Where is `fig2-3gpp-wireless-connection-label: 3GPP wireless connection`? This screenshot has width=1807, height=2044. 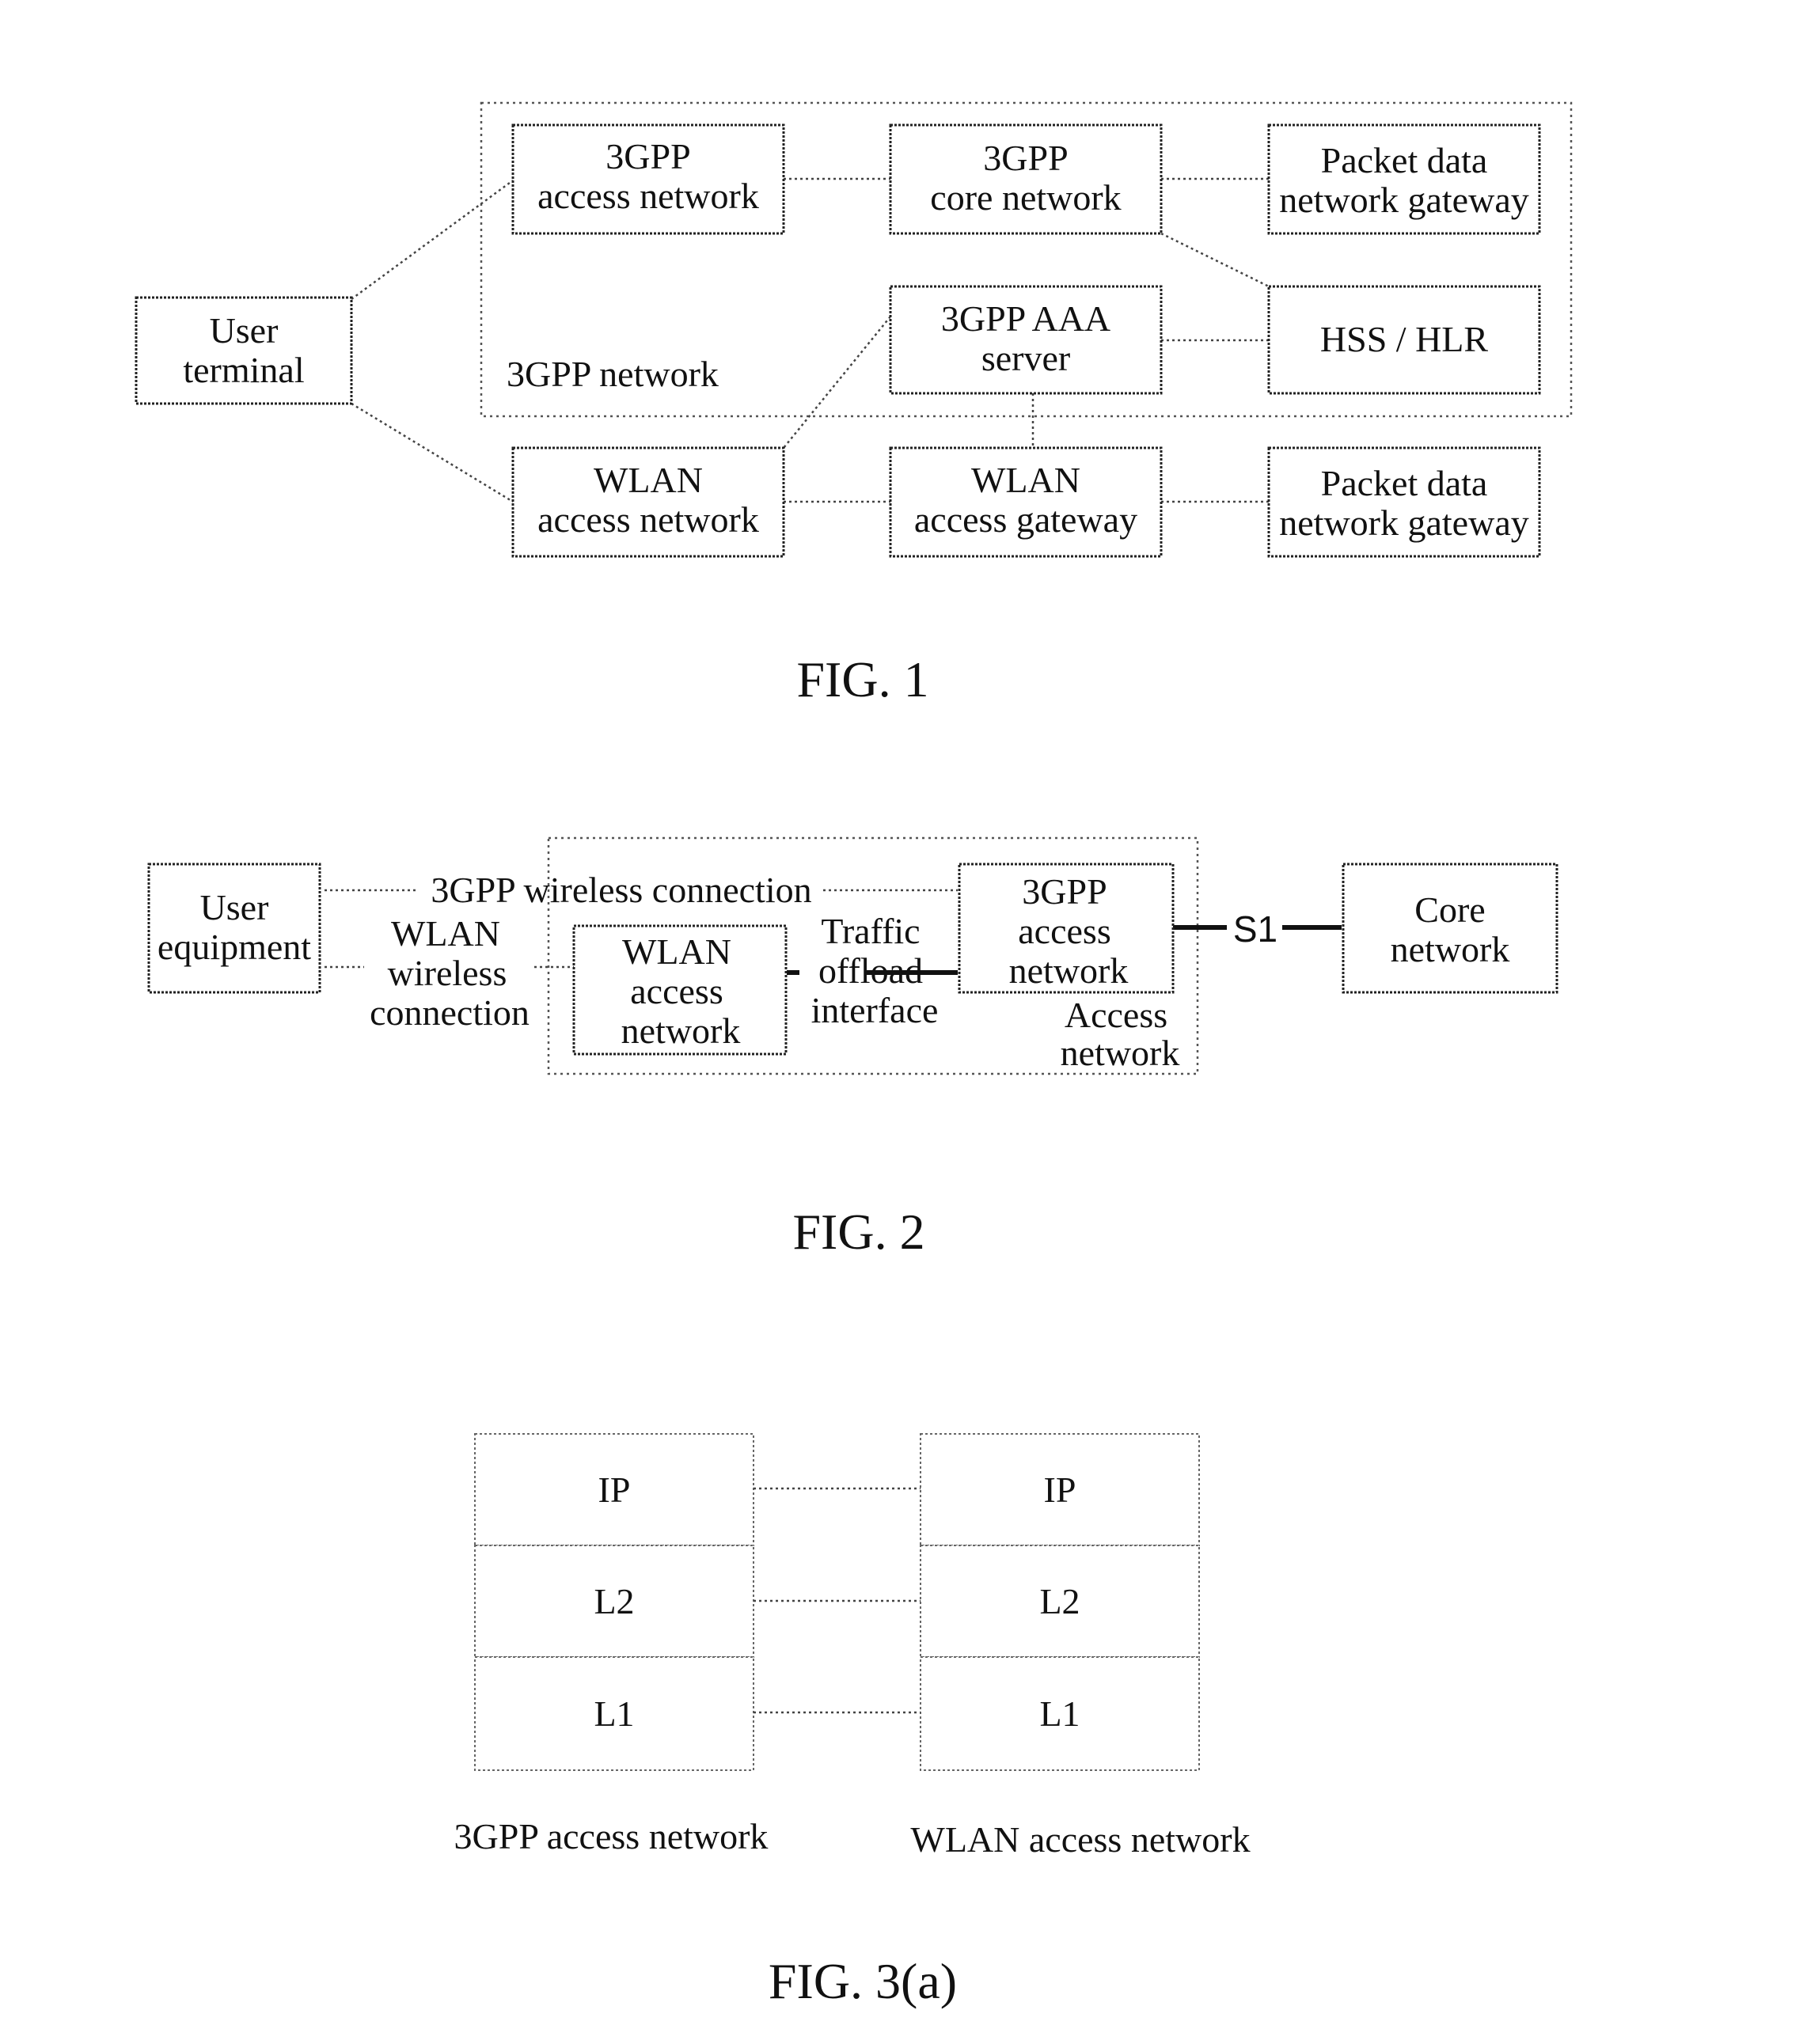
fig2-3gpp-wireless-connection-label: 3GPP wireless connection is located at coordinates (621, 890).